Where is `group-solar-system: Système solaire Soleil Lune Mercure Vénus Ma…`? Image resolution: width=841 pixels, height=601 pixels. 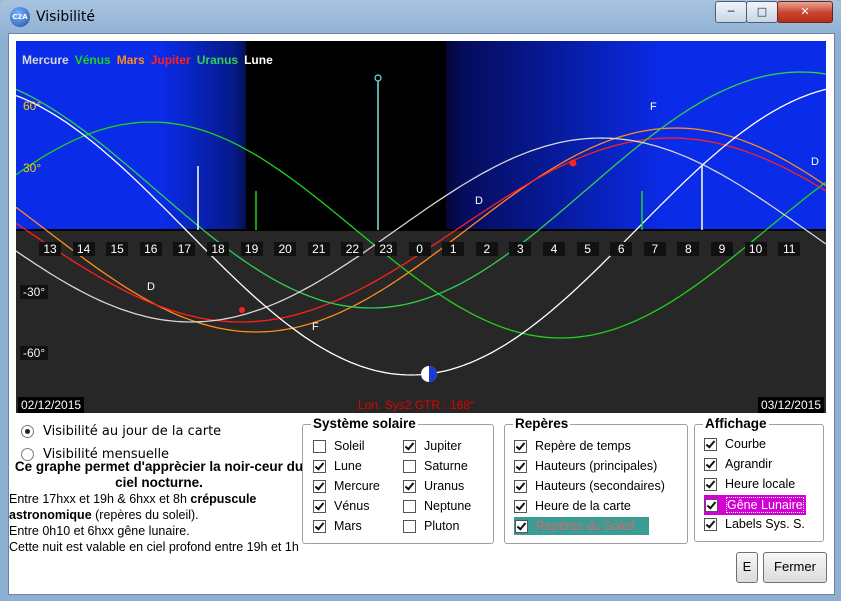
group-solar-system: Système solaire Soleil Lune Mercure Vénus Ma… is located at coordinates (398, 480).